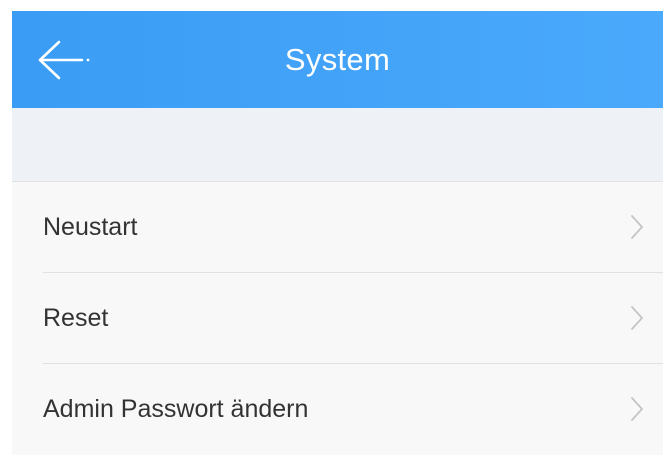 The image size is (663, 455). I want to click on arrow-left-icon, so click(64, 60).